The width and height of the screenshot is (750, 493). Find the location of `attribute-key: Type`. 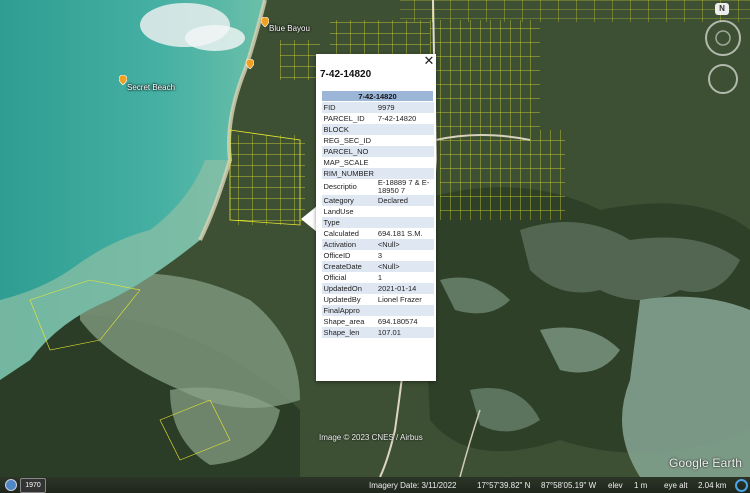

attribute-key: Type is located at coordinates (348, 222).